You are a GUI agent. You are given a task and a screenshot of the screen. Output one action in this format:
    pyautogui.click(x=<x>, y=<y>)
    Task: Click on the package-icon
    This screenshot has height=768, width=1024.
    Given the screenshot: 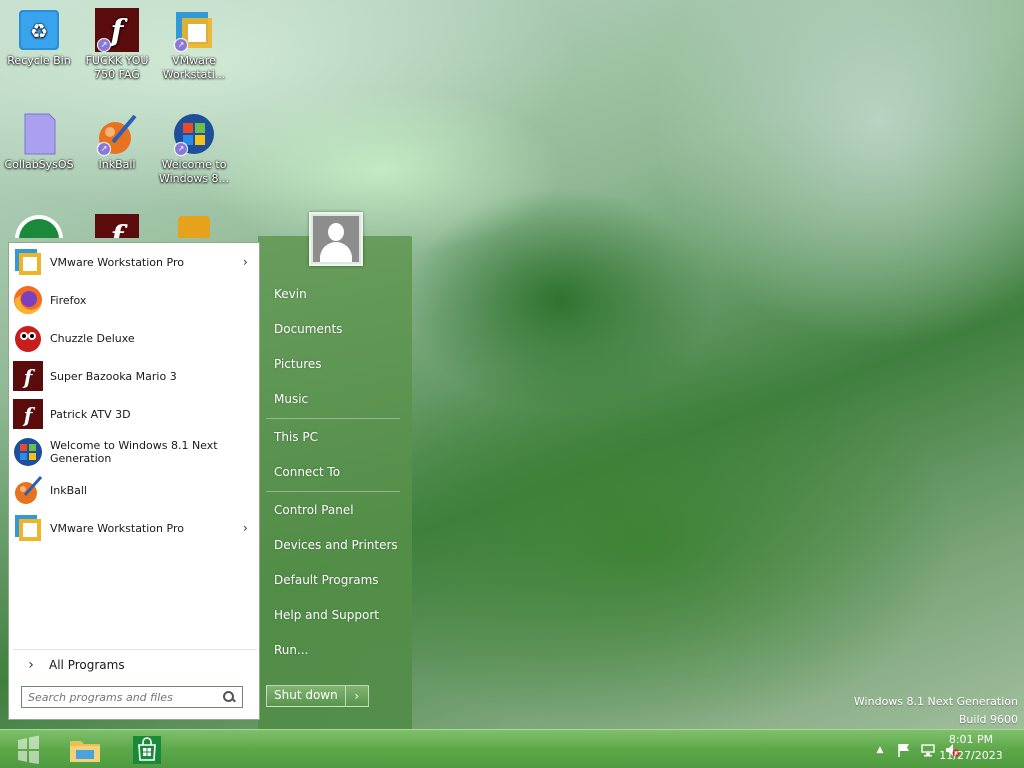 What is the action you would take?
    pyautogui.click(x=194, y=227)
    